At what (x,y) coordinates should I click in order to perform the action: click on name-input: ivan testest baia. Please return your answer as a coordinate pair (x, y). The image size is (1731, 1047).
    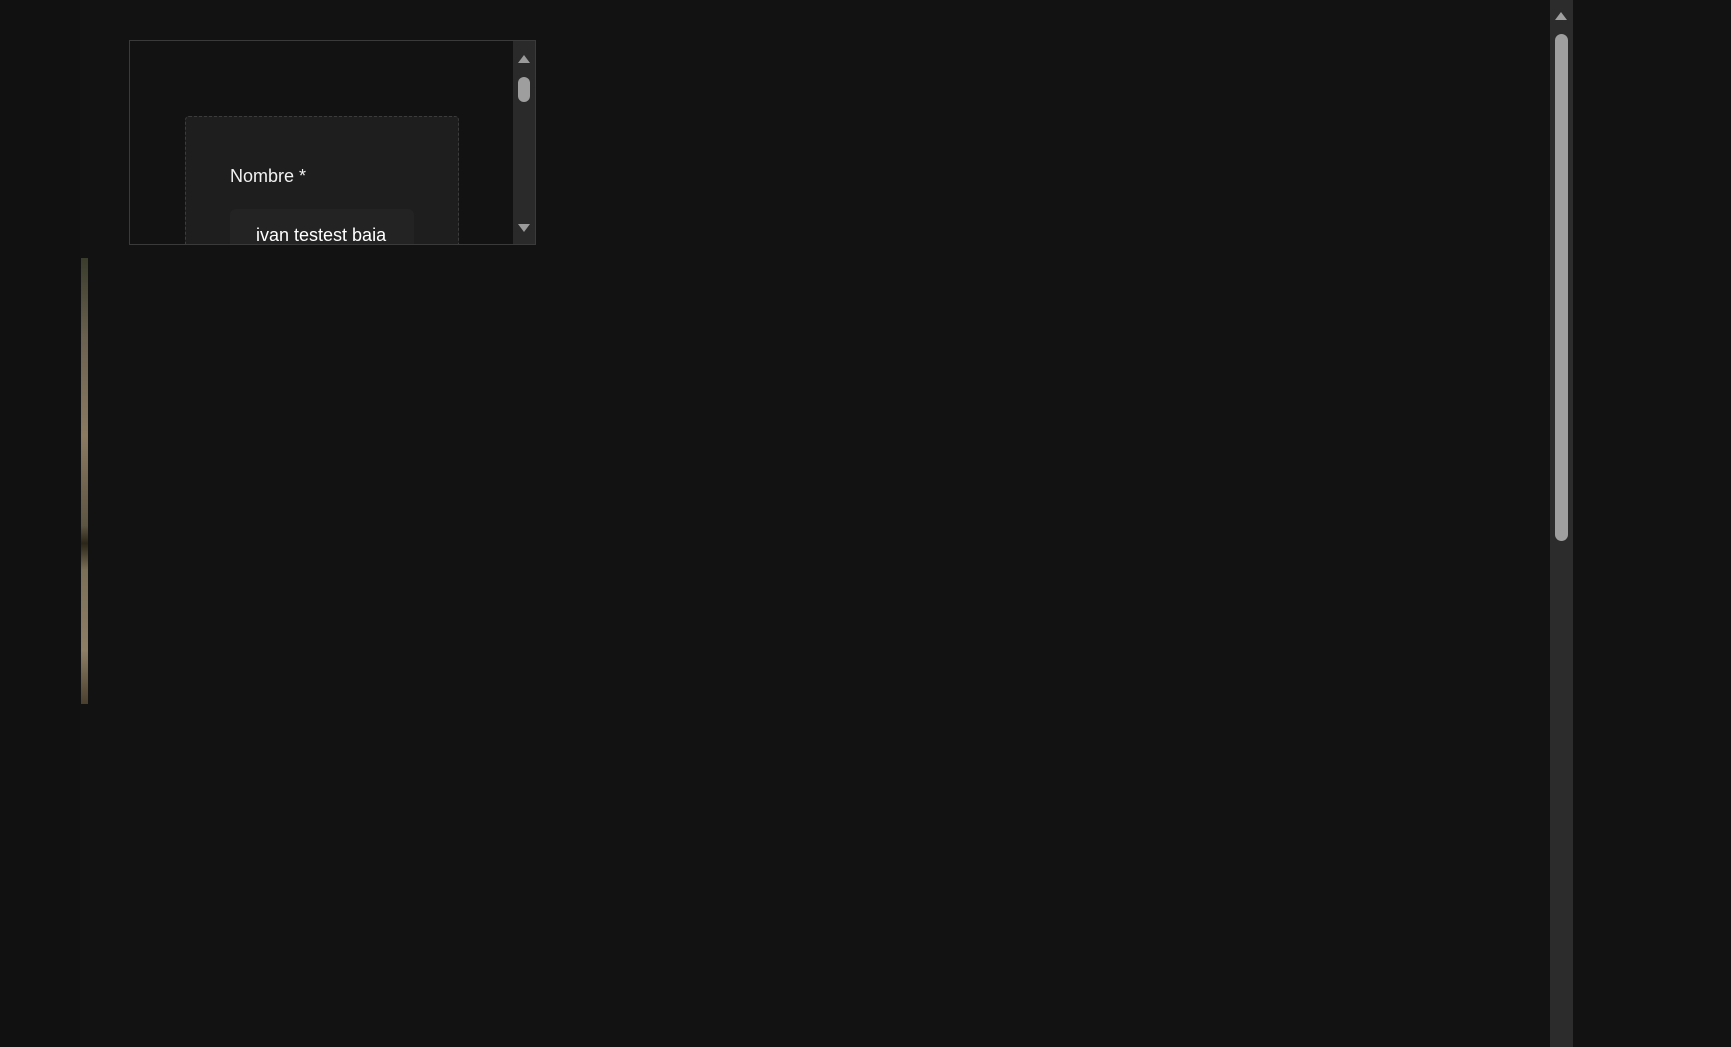
    Looking at the image, I should click on (322, 226).